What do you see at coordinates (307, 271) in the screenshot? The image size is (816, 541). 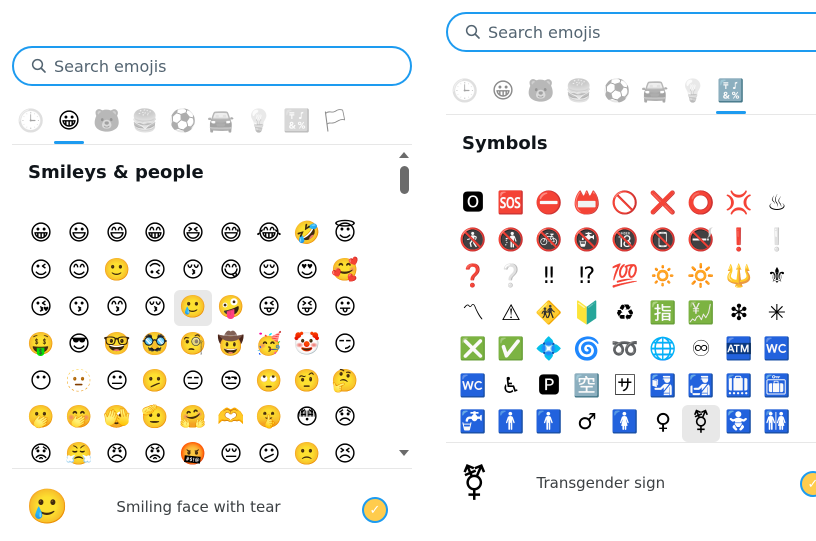 I see `emoji-cell: 😍` at bounding box center [307, 271].